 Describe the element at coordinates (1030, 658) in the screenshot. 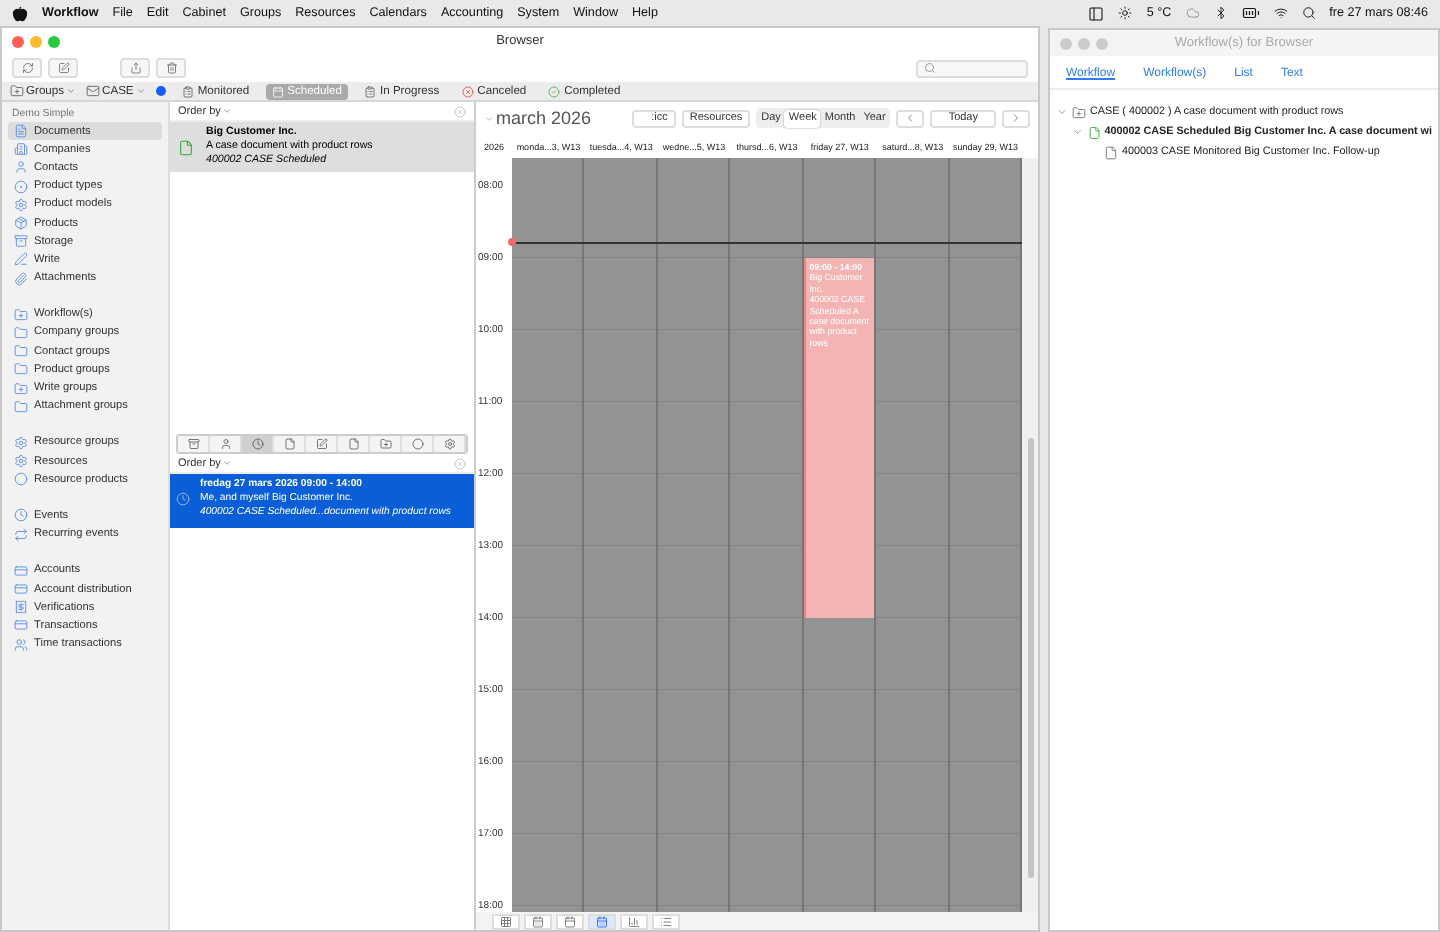

I see `scrollbar-thumb` at that location.